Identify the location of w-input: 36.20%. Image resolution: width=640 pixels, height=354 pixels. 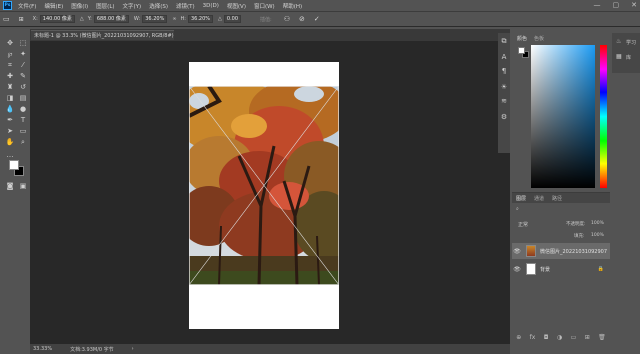
(155, 19).